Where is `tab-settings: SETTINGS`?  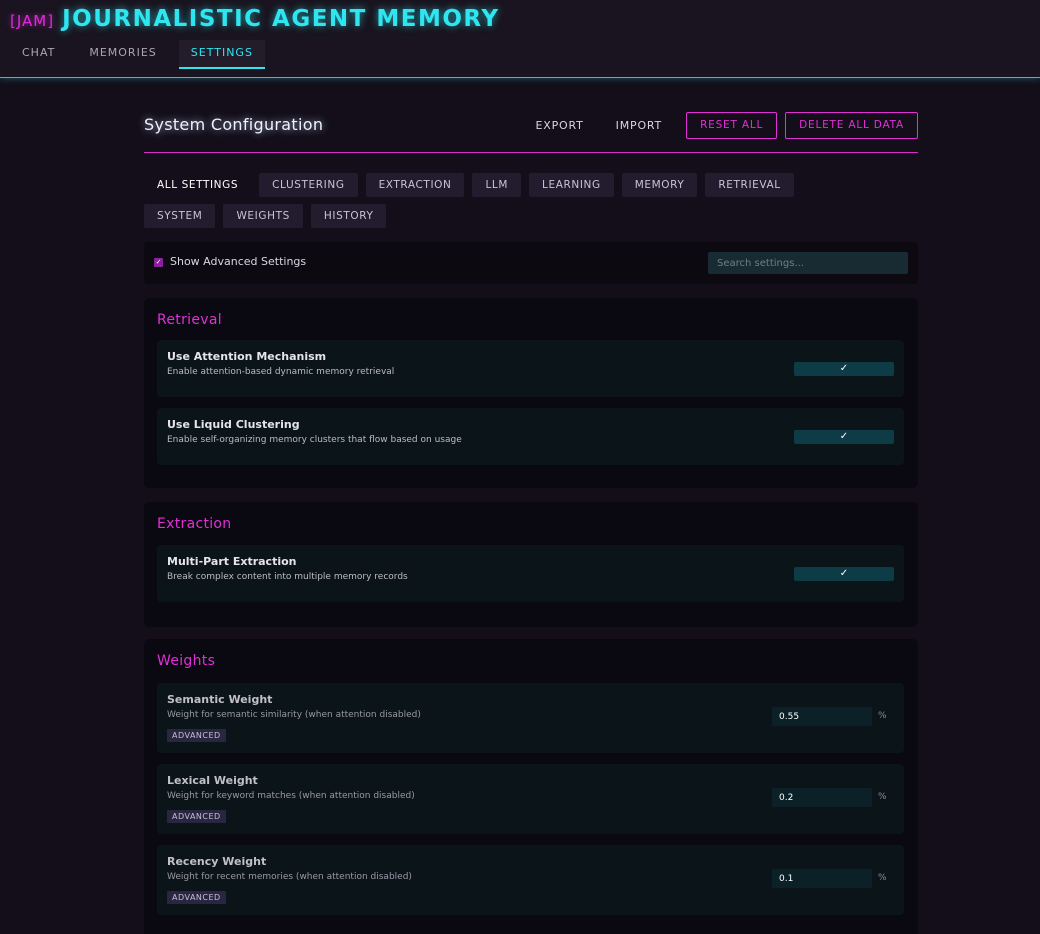
tab-settings: SETTINGS is located at coordinates (221, 54).